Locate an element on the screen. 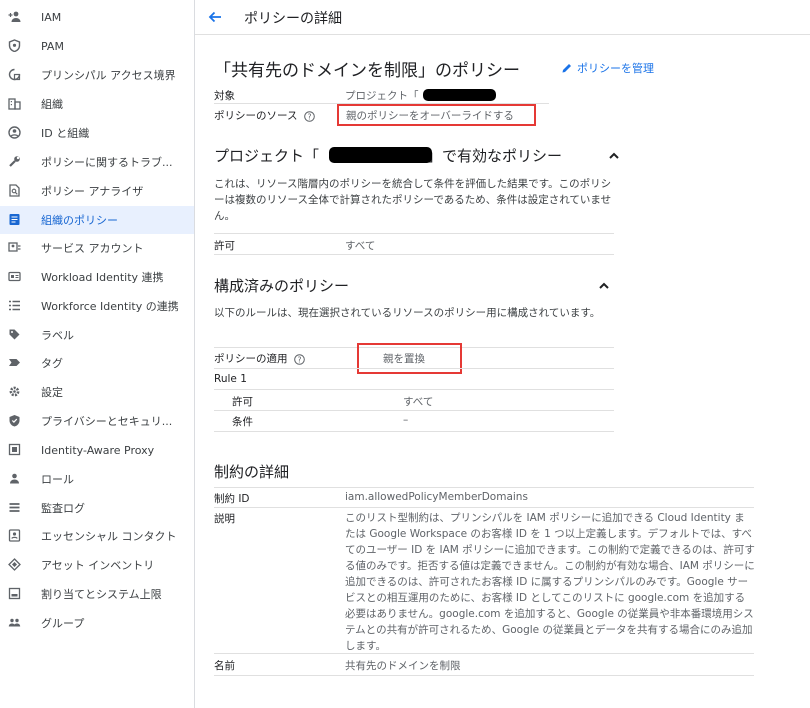 The image size is (810, 708). sidebar-item-organization: 組織 is located at coordinates (97, 104).